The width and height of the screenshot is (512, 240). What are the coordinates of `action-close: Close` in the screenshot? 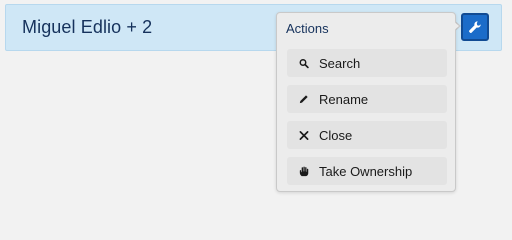 It's located at (367, 135).